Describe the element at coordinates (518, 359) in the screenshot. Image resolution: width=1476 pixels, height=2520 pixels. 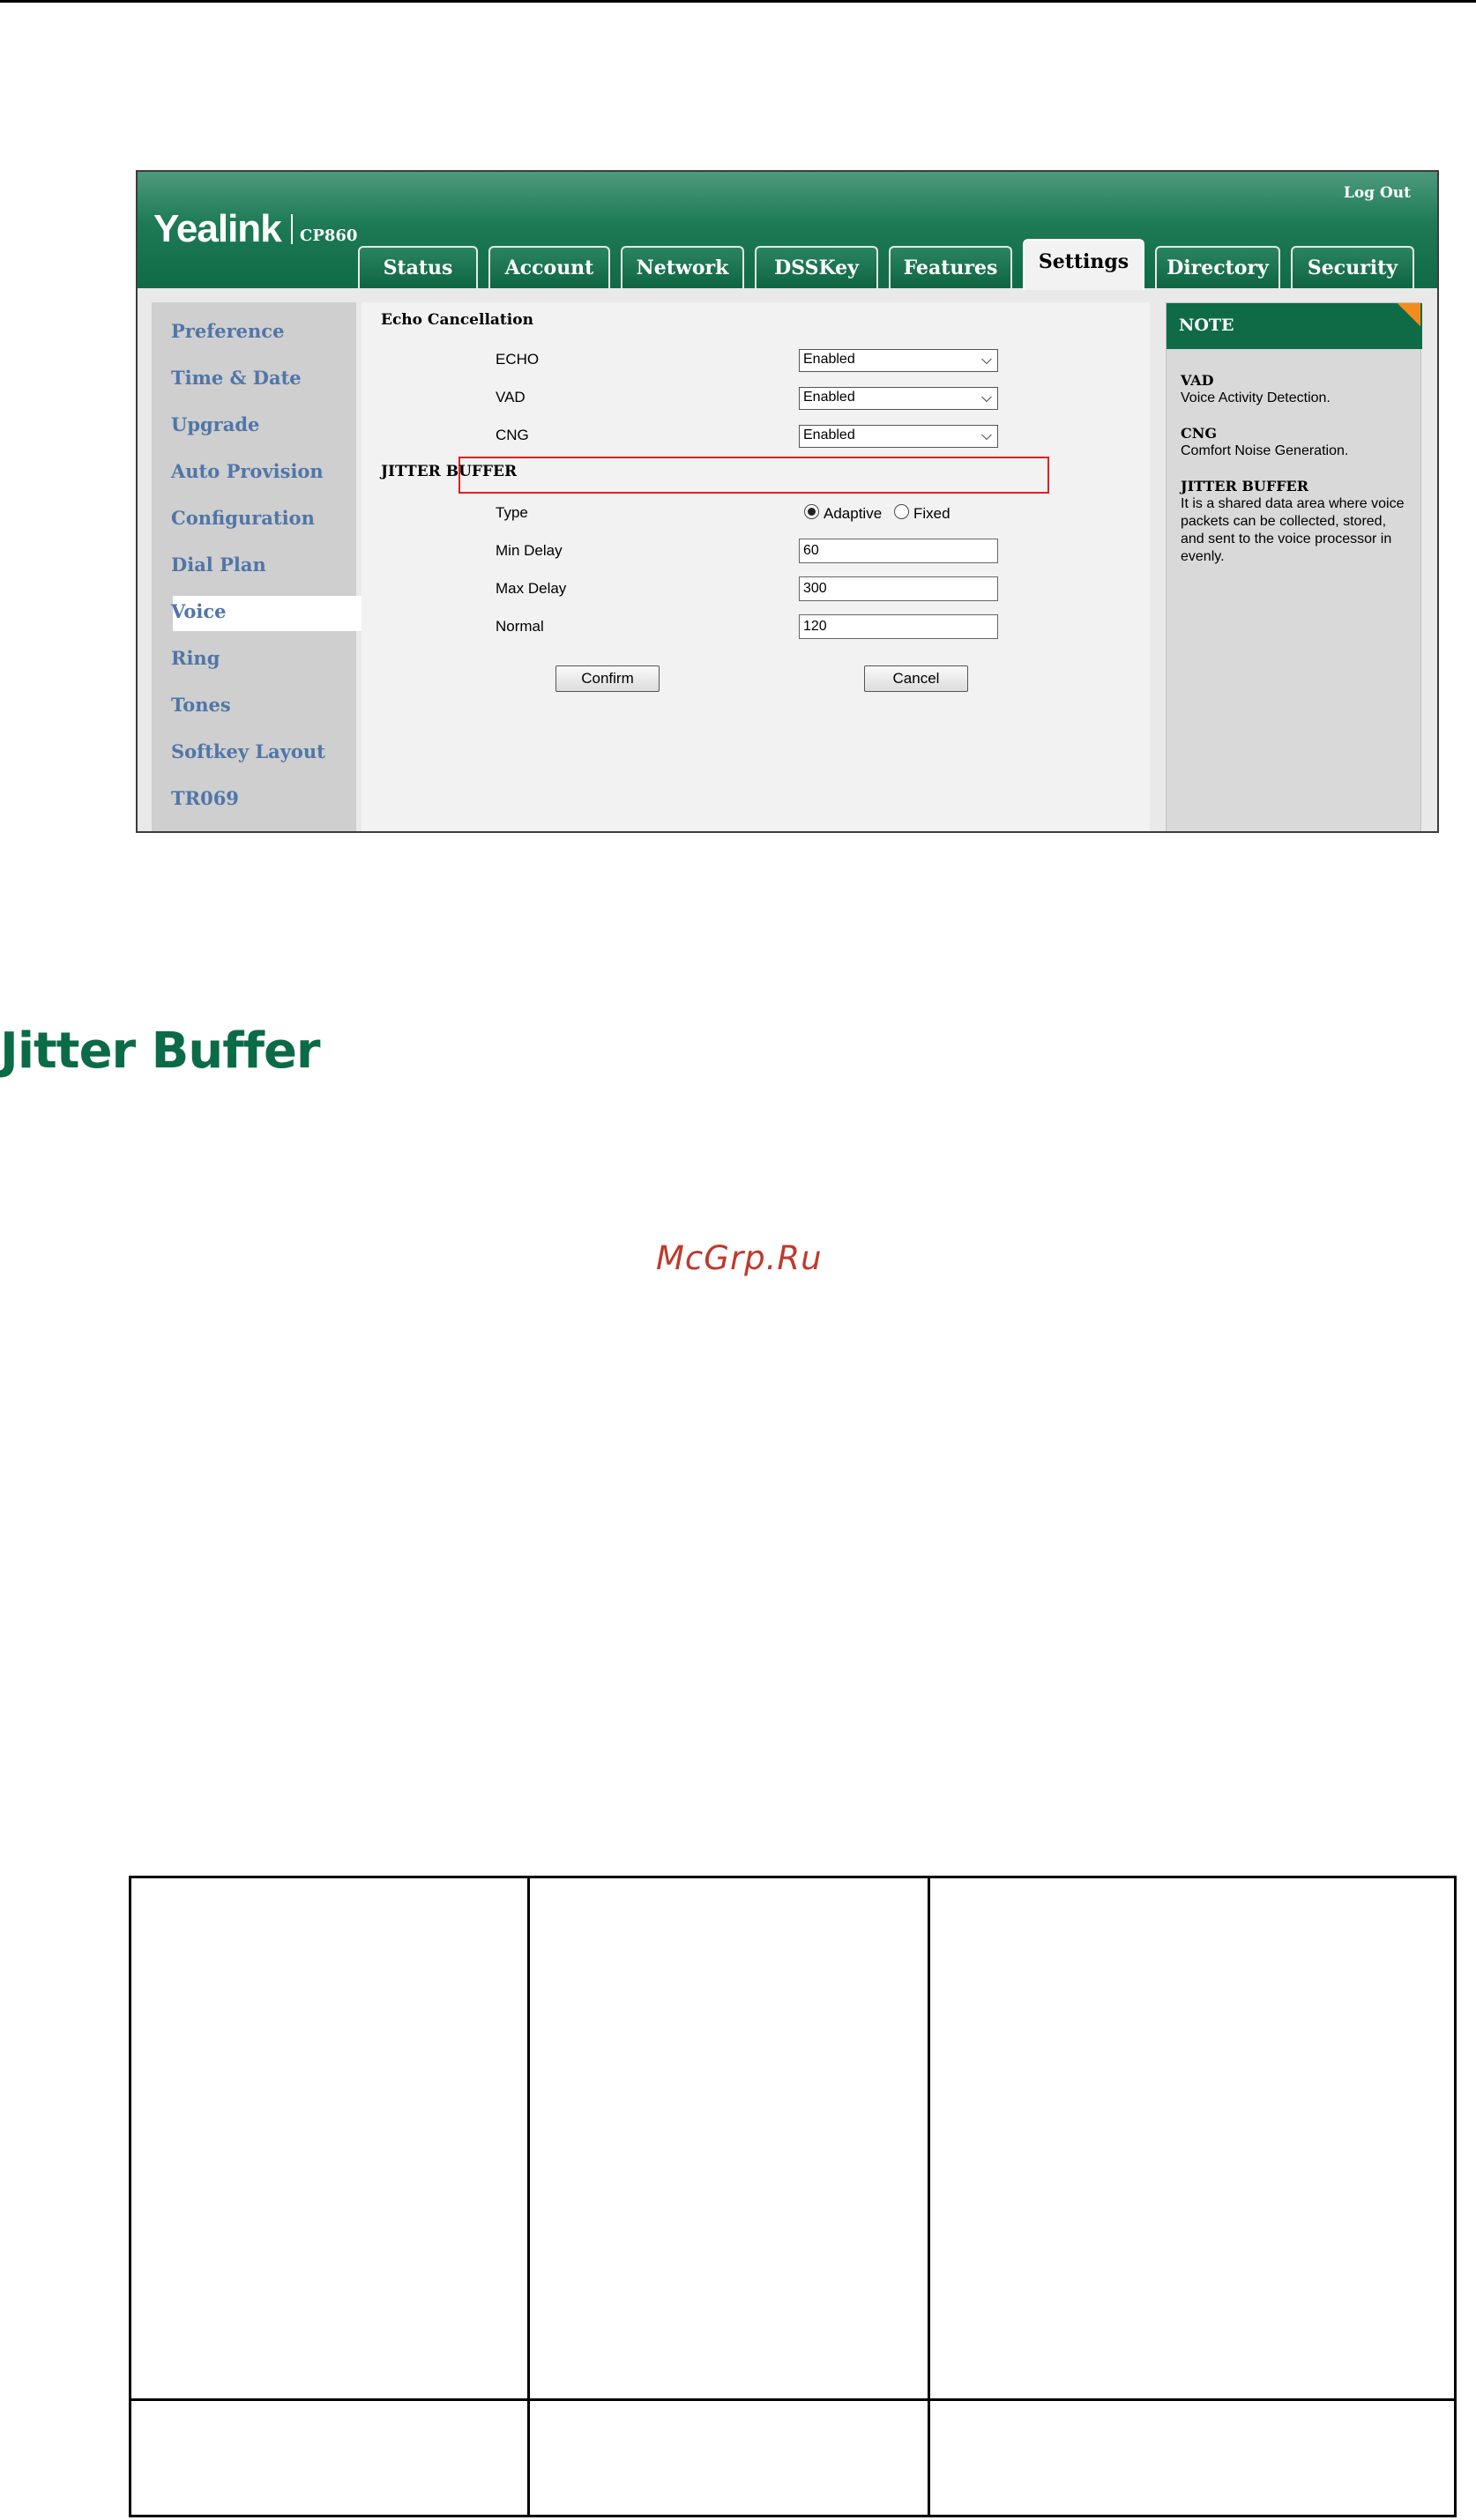
I see `echo-label: ECHO` at that location.